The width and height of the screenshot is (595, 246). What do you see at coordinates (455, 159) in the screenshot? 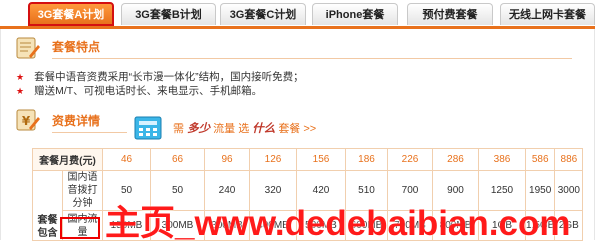
I see `fee-cell: 286` at bounding box center [455, 159].